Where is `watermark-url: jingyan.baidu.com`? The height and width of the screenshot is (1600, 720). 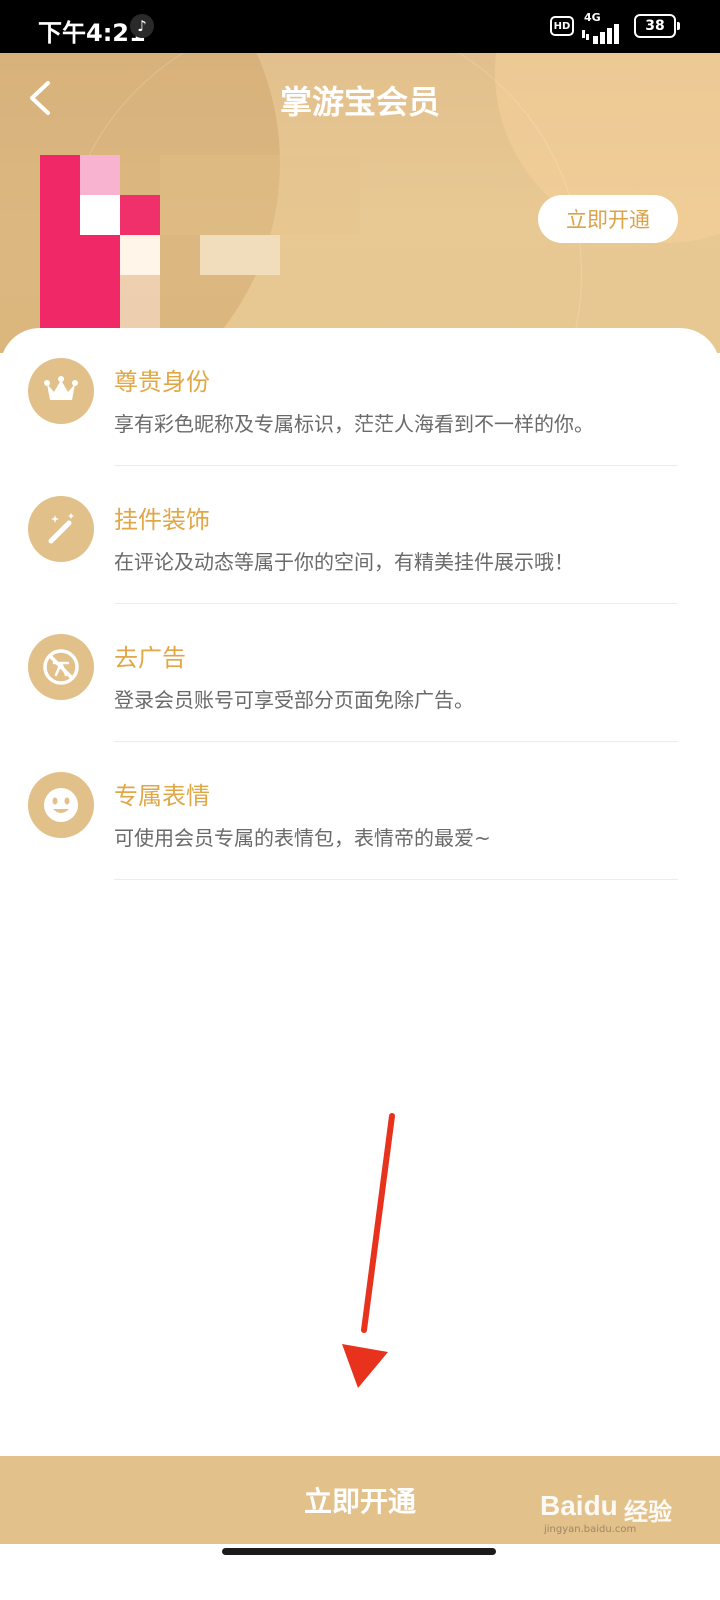 watermark-url: jingyan.baidu.com is located at coordinates (590, 1529).